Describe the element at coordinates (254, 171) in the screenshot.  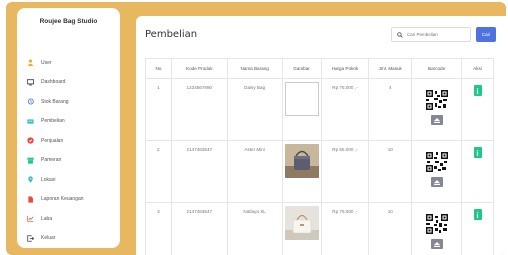
I see `cell-nama: Aster Mini` at that location.